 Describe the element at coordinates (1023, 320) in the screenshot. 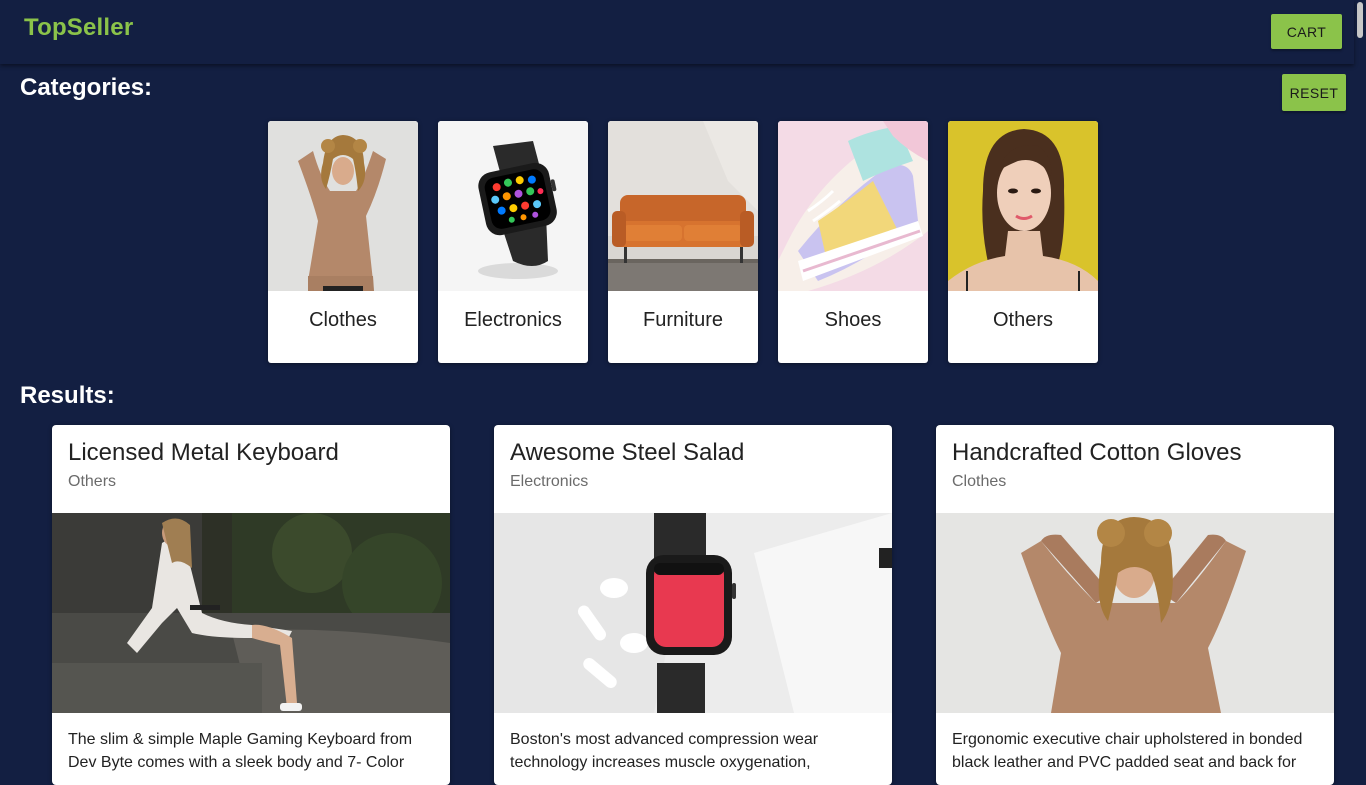

I see `category-label: Others` at that location.